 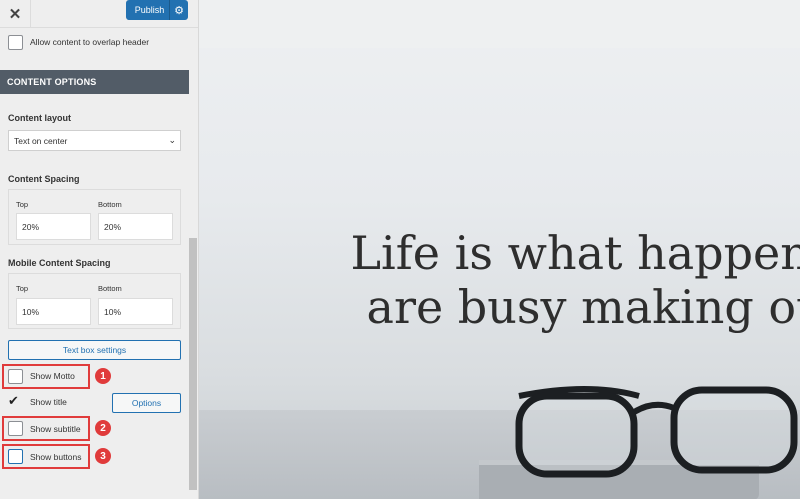 I want to click on content-spacing-top-input: 20%, so click(x=53, y=226).